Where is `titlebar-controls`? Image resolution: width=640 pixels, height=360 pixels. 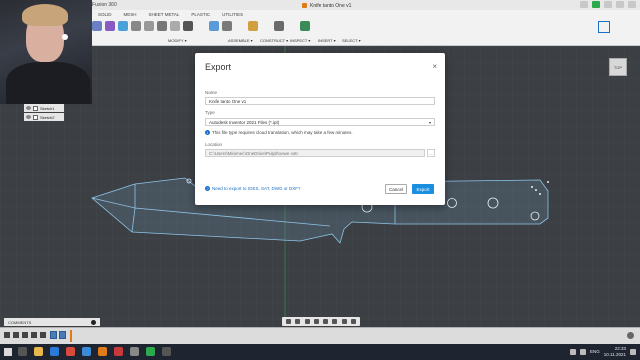 titlebar-controls is located at coordinates (608, 4).